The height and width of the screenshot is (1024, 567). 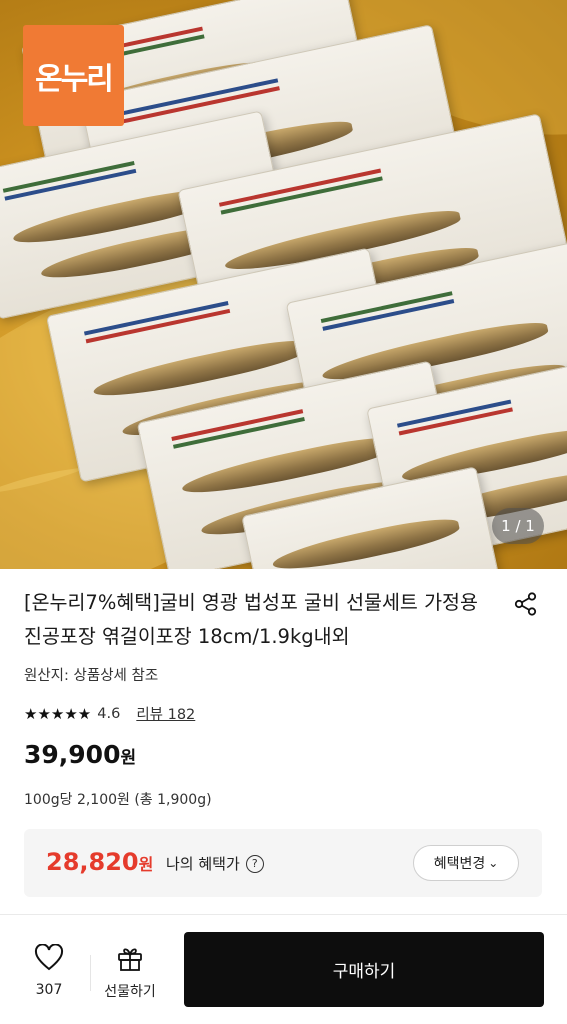 What do you see at coordinates (146, 864) in the screenshot?
I see `benefit-price-unit: 원` at bounding box center [146, 864].